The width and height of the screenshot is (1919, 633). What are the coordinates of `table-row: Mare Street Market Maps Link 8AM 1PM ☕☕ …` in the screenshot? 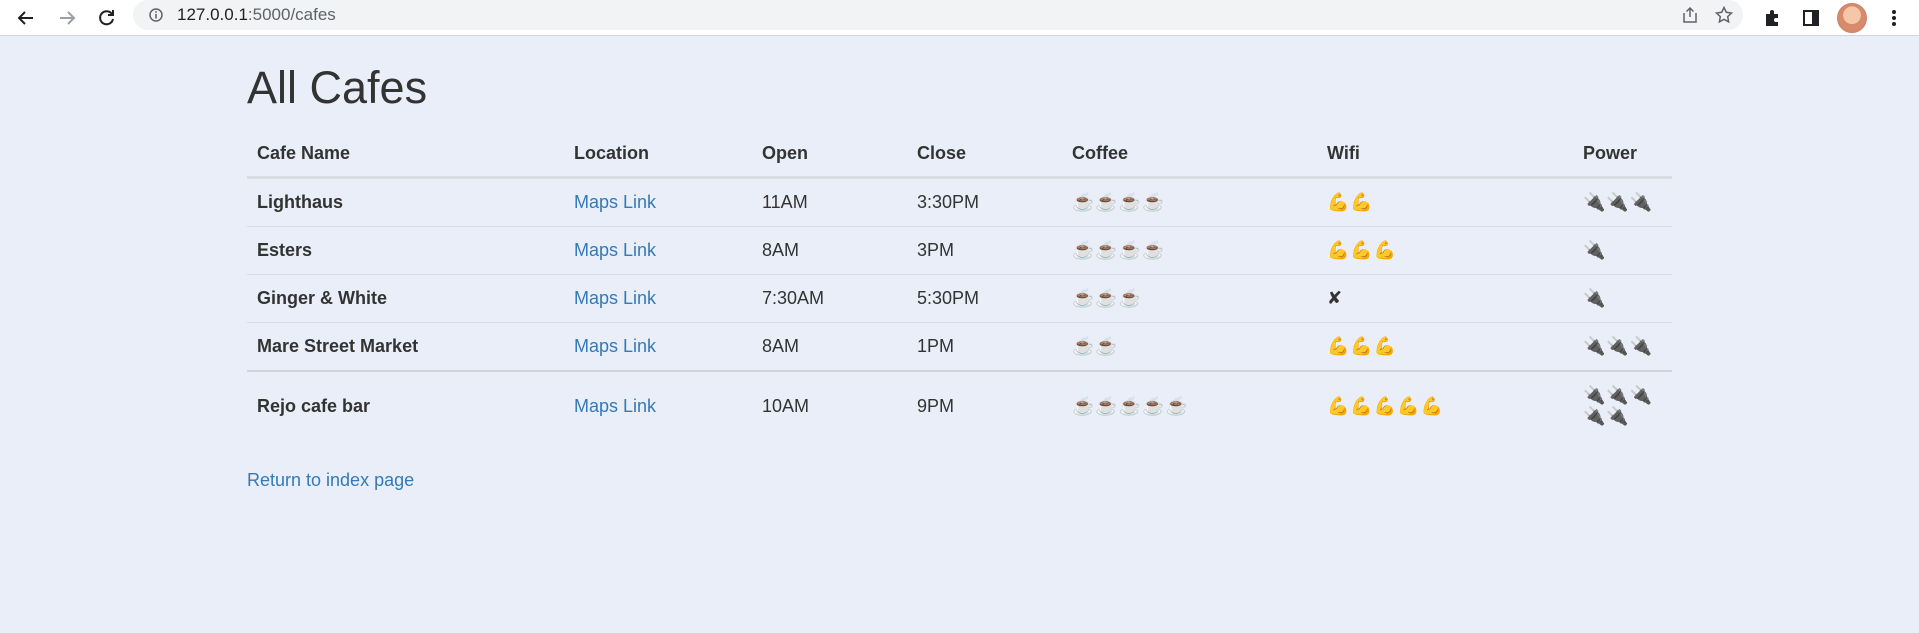 It's located at (959, 346).